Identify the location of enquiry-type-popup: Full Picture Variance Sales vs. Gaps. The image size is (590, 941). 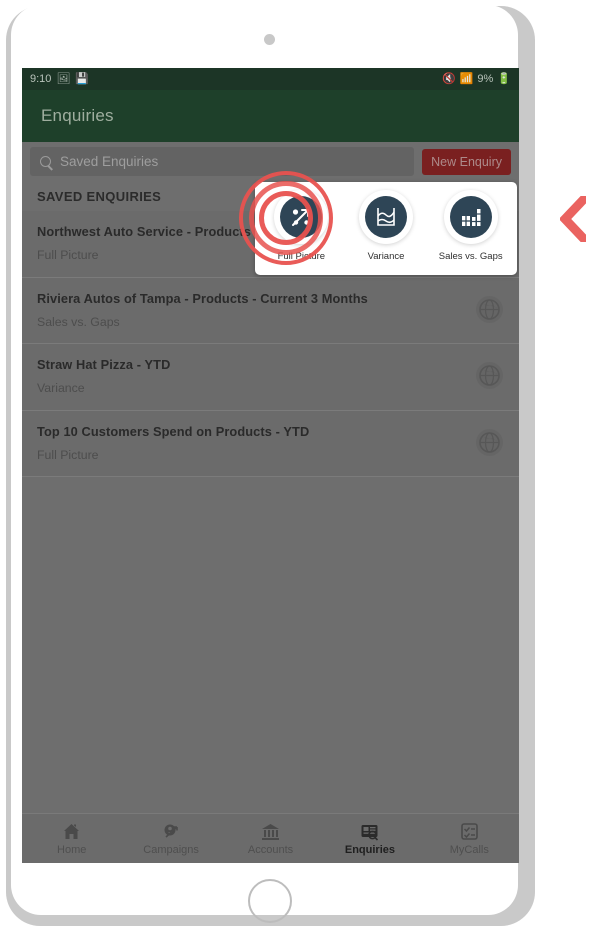
(378, 223).